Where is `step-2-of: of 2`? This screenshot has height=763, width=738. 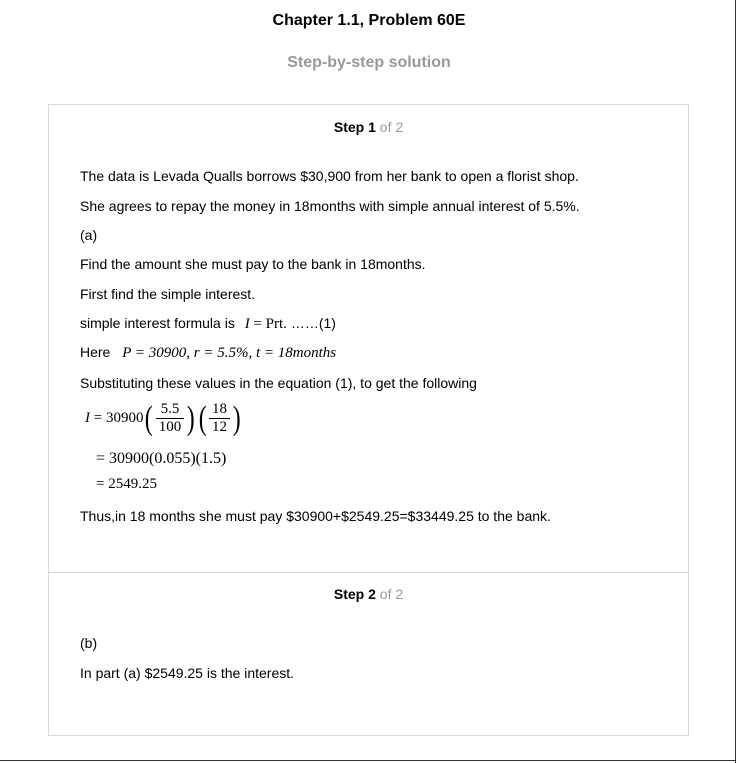 step-2-of: of 2 is located at coordinates (391, 594).